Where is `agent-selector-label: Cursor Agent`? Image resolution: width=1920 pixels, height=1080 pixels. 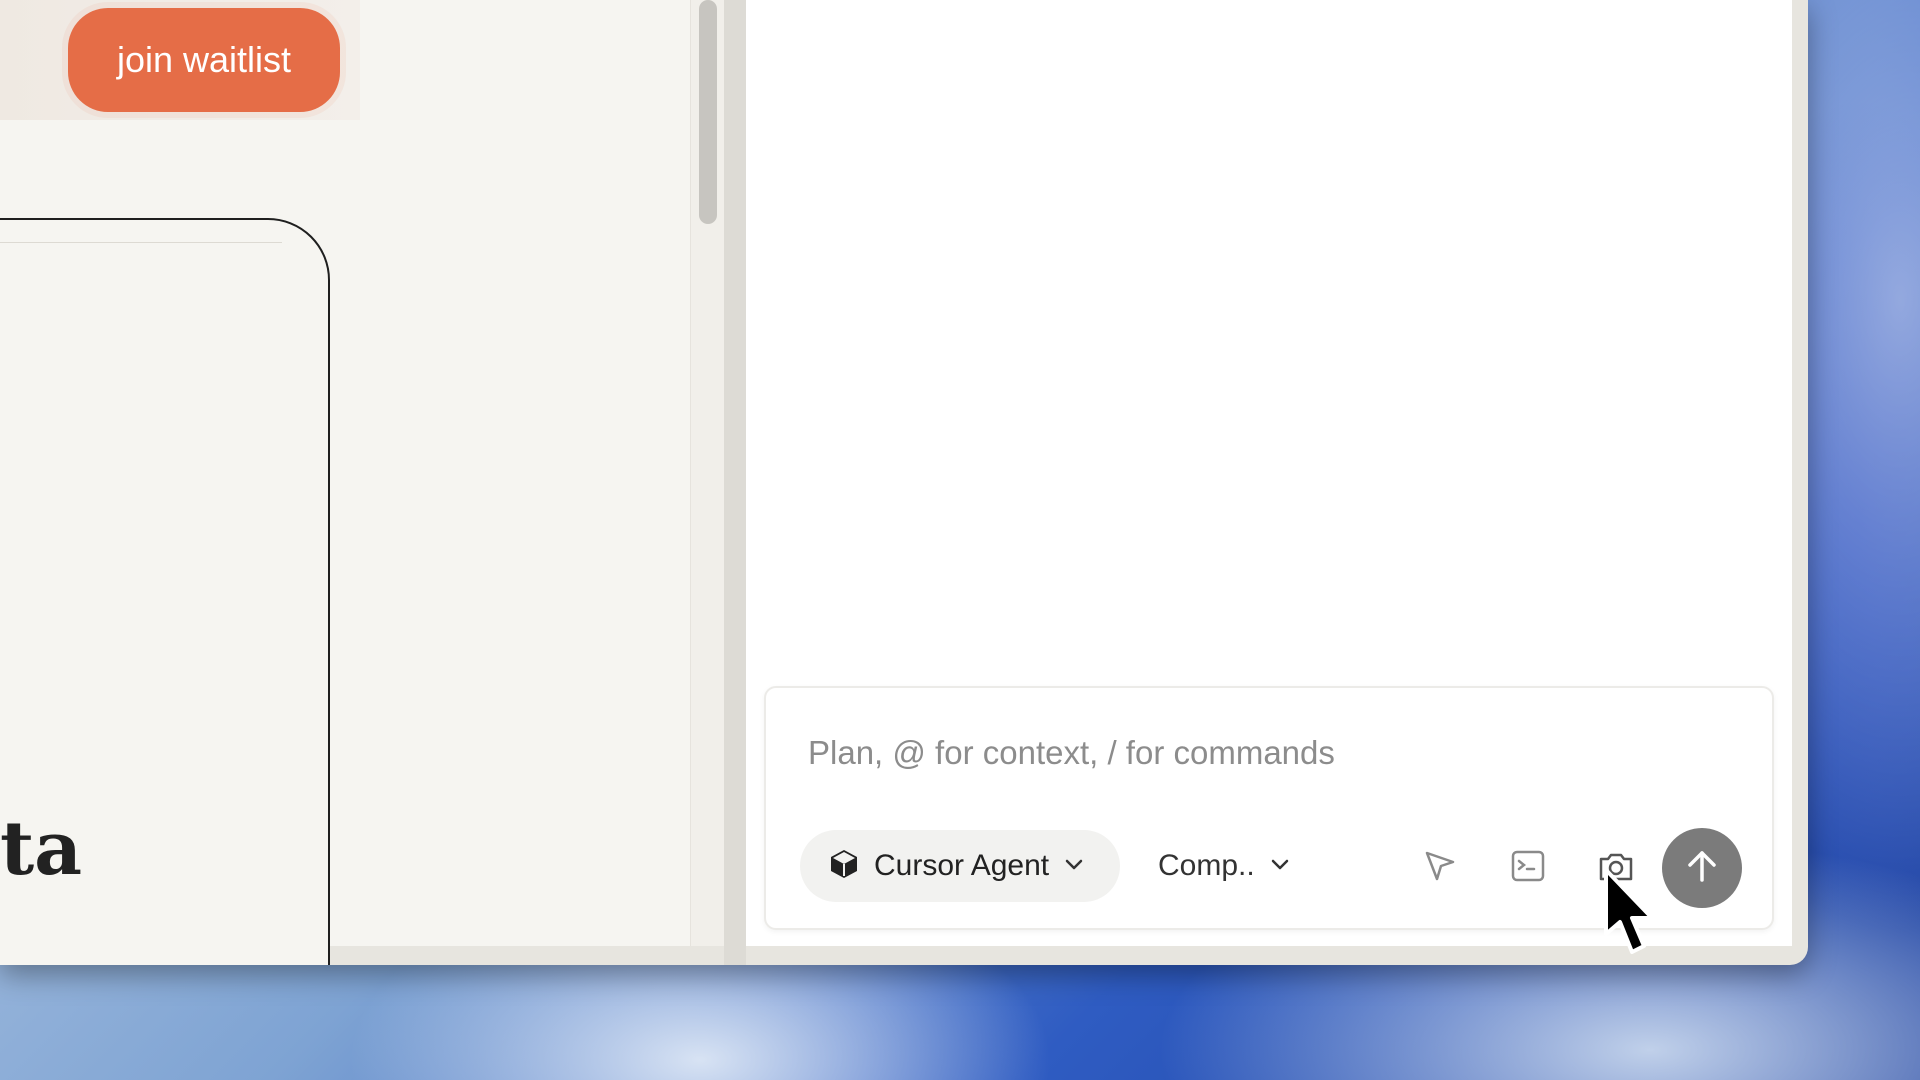
agent-selector-label: Cursor Agent is located at coordinates (962, 865).